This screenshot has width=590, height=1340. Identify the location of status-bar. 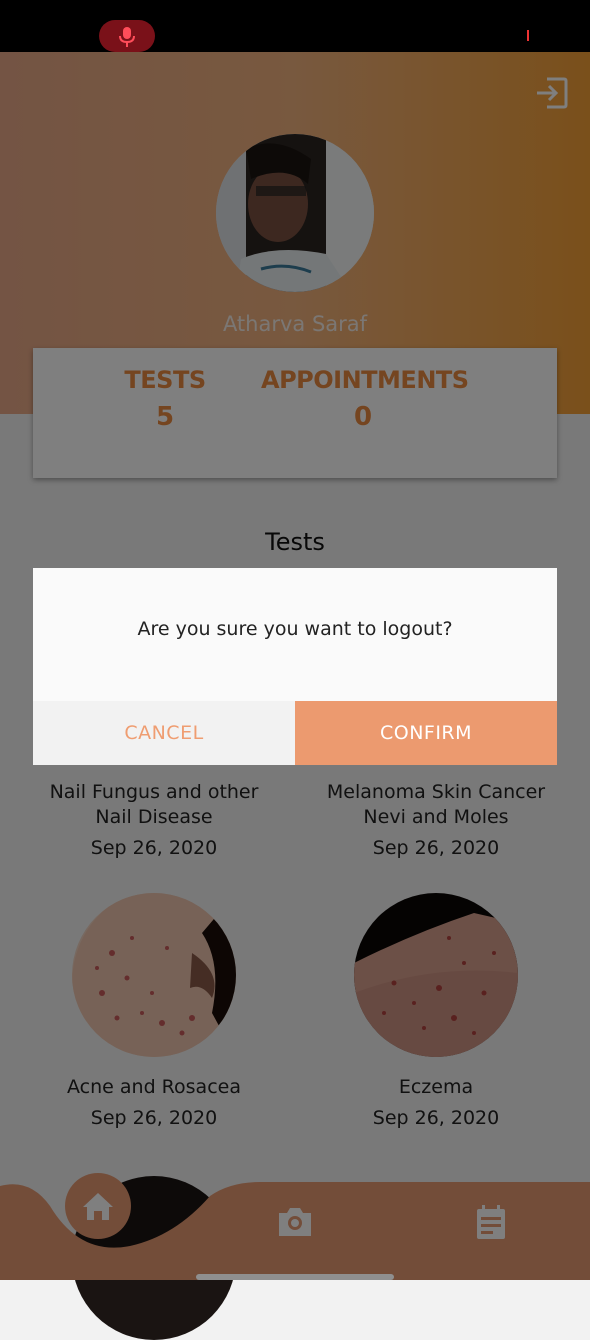
(295, 26).